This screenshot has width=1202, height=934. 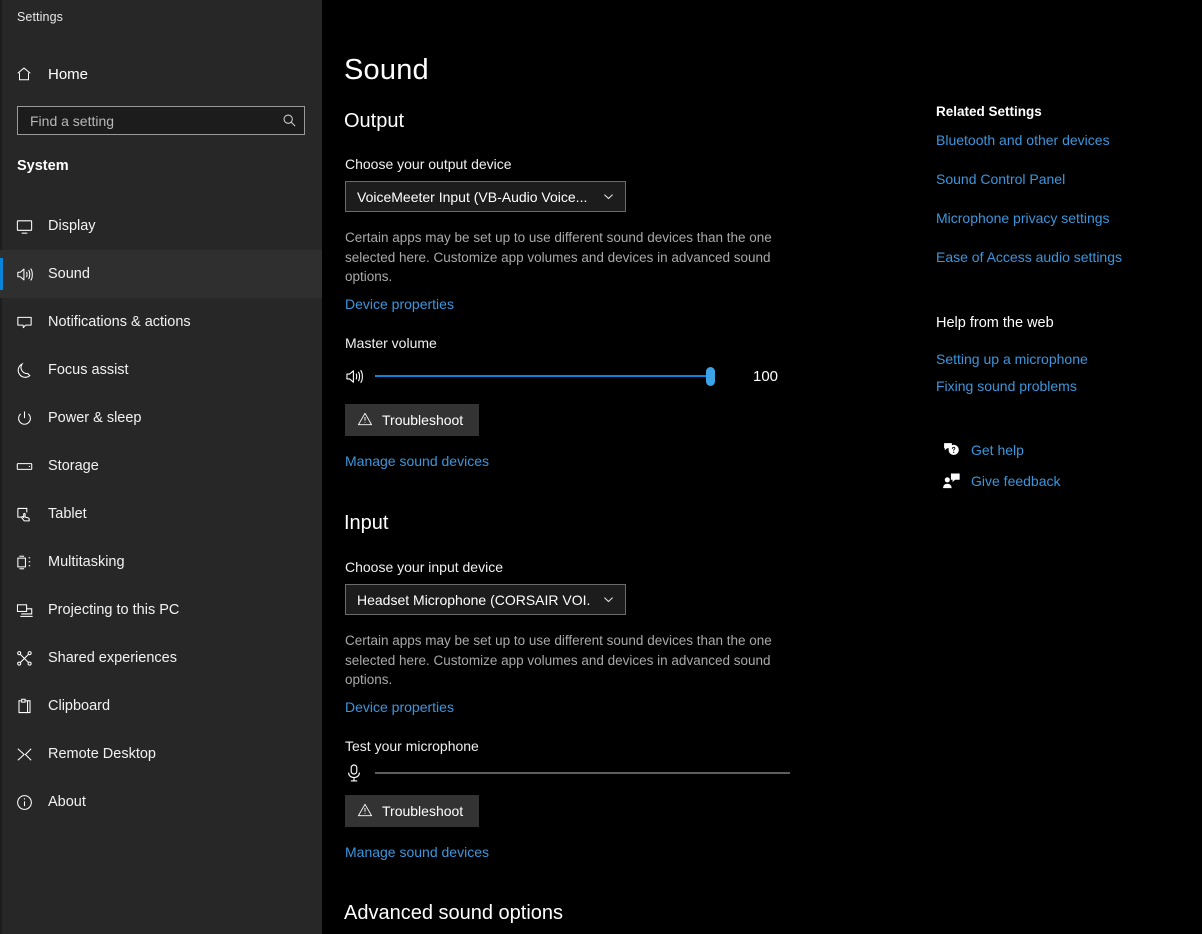 I want to click on sidebar-label: Remote Desktop, so click(x=102, y=754).